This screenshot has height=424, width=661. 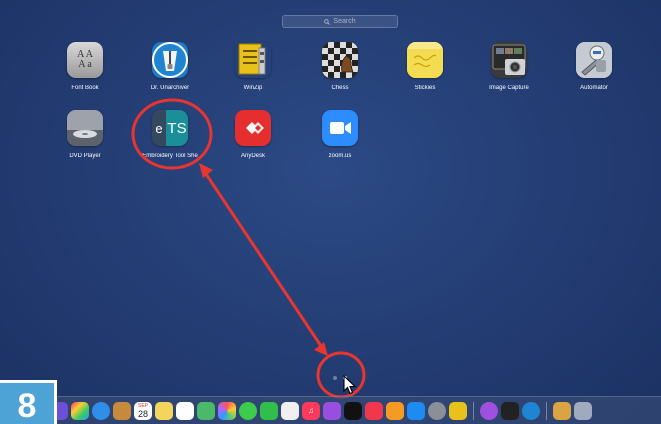 I want to click on facetime-icon, so click(x=269, y=410).